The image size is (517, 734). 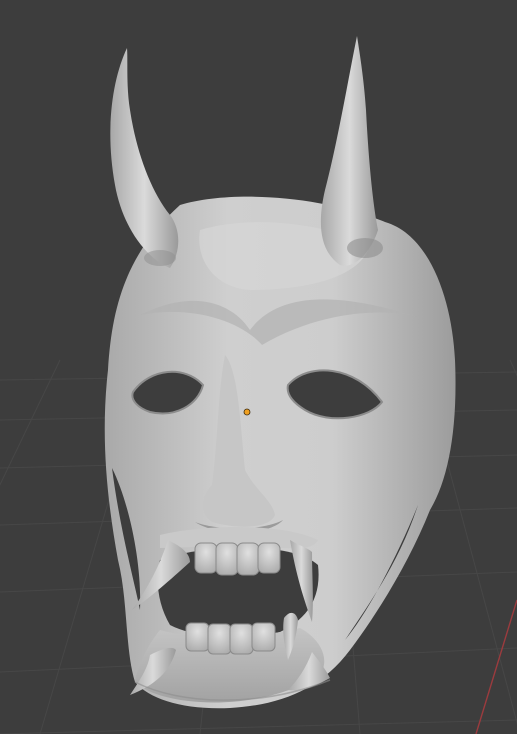 I want to click on lower-teeth, so click(x=230, y=638).